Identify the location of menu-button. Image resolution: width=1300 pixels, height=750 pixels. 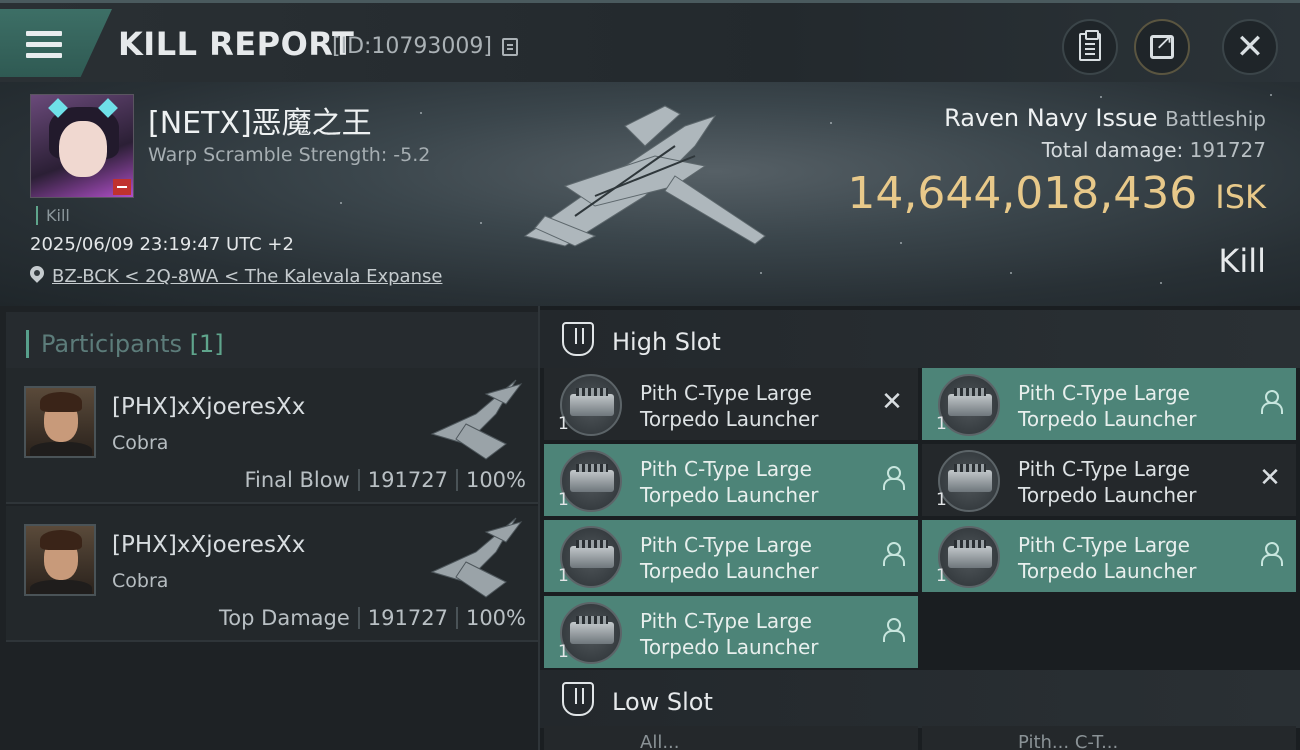
(56, 43).